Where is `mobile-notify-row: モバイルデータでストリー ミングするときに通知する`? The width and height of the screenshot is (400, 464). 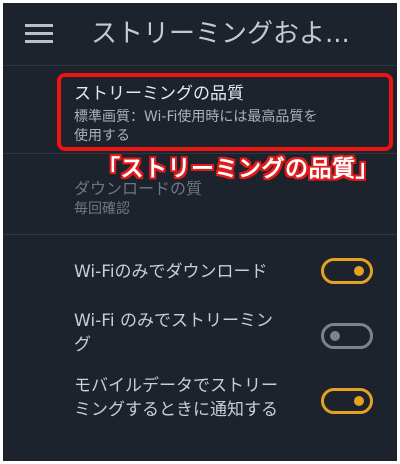
mobile-notify-row: モバイルデータでストリー ミングするときに通知する is located at coordinates (200, 393).